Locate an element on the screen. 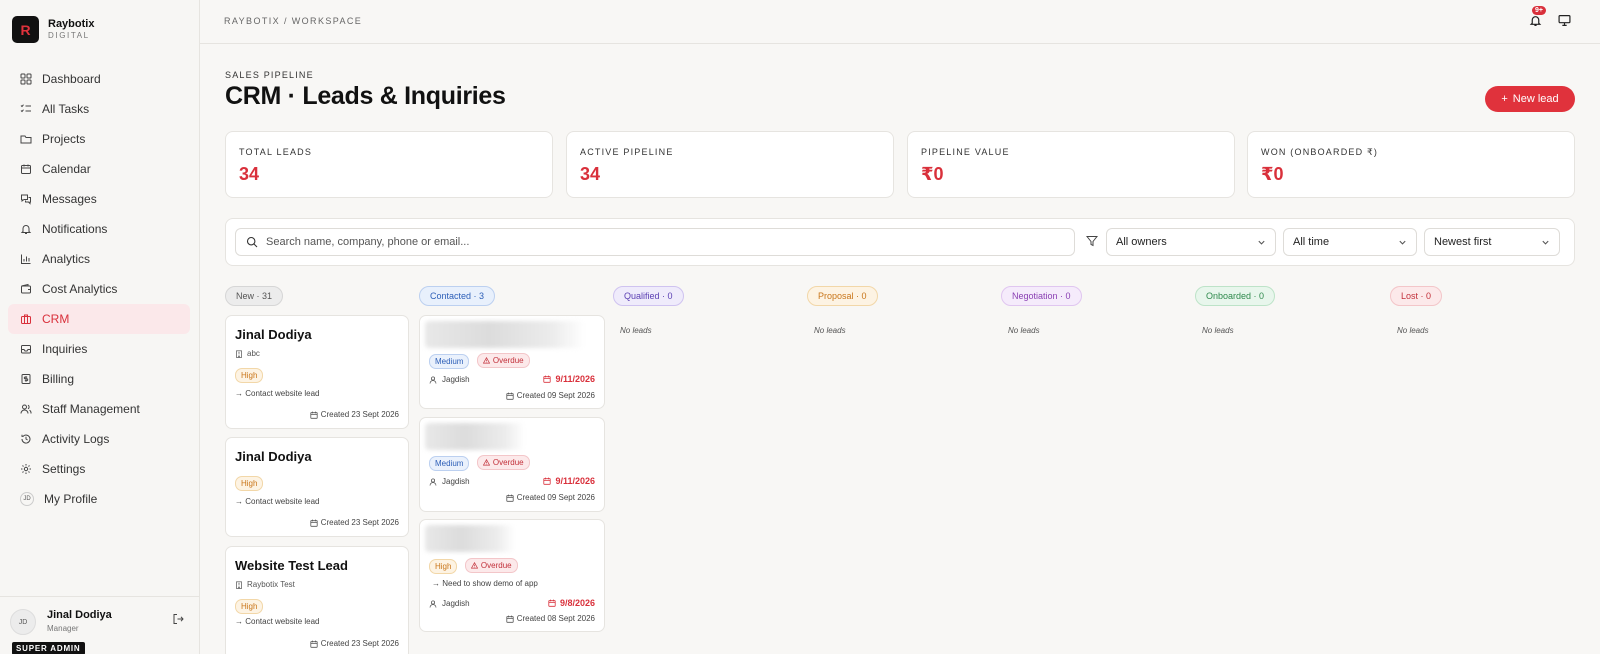 The image size is (1600, 654). sort-select: Newest first is located at coordinates (1492, 242).